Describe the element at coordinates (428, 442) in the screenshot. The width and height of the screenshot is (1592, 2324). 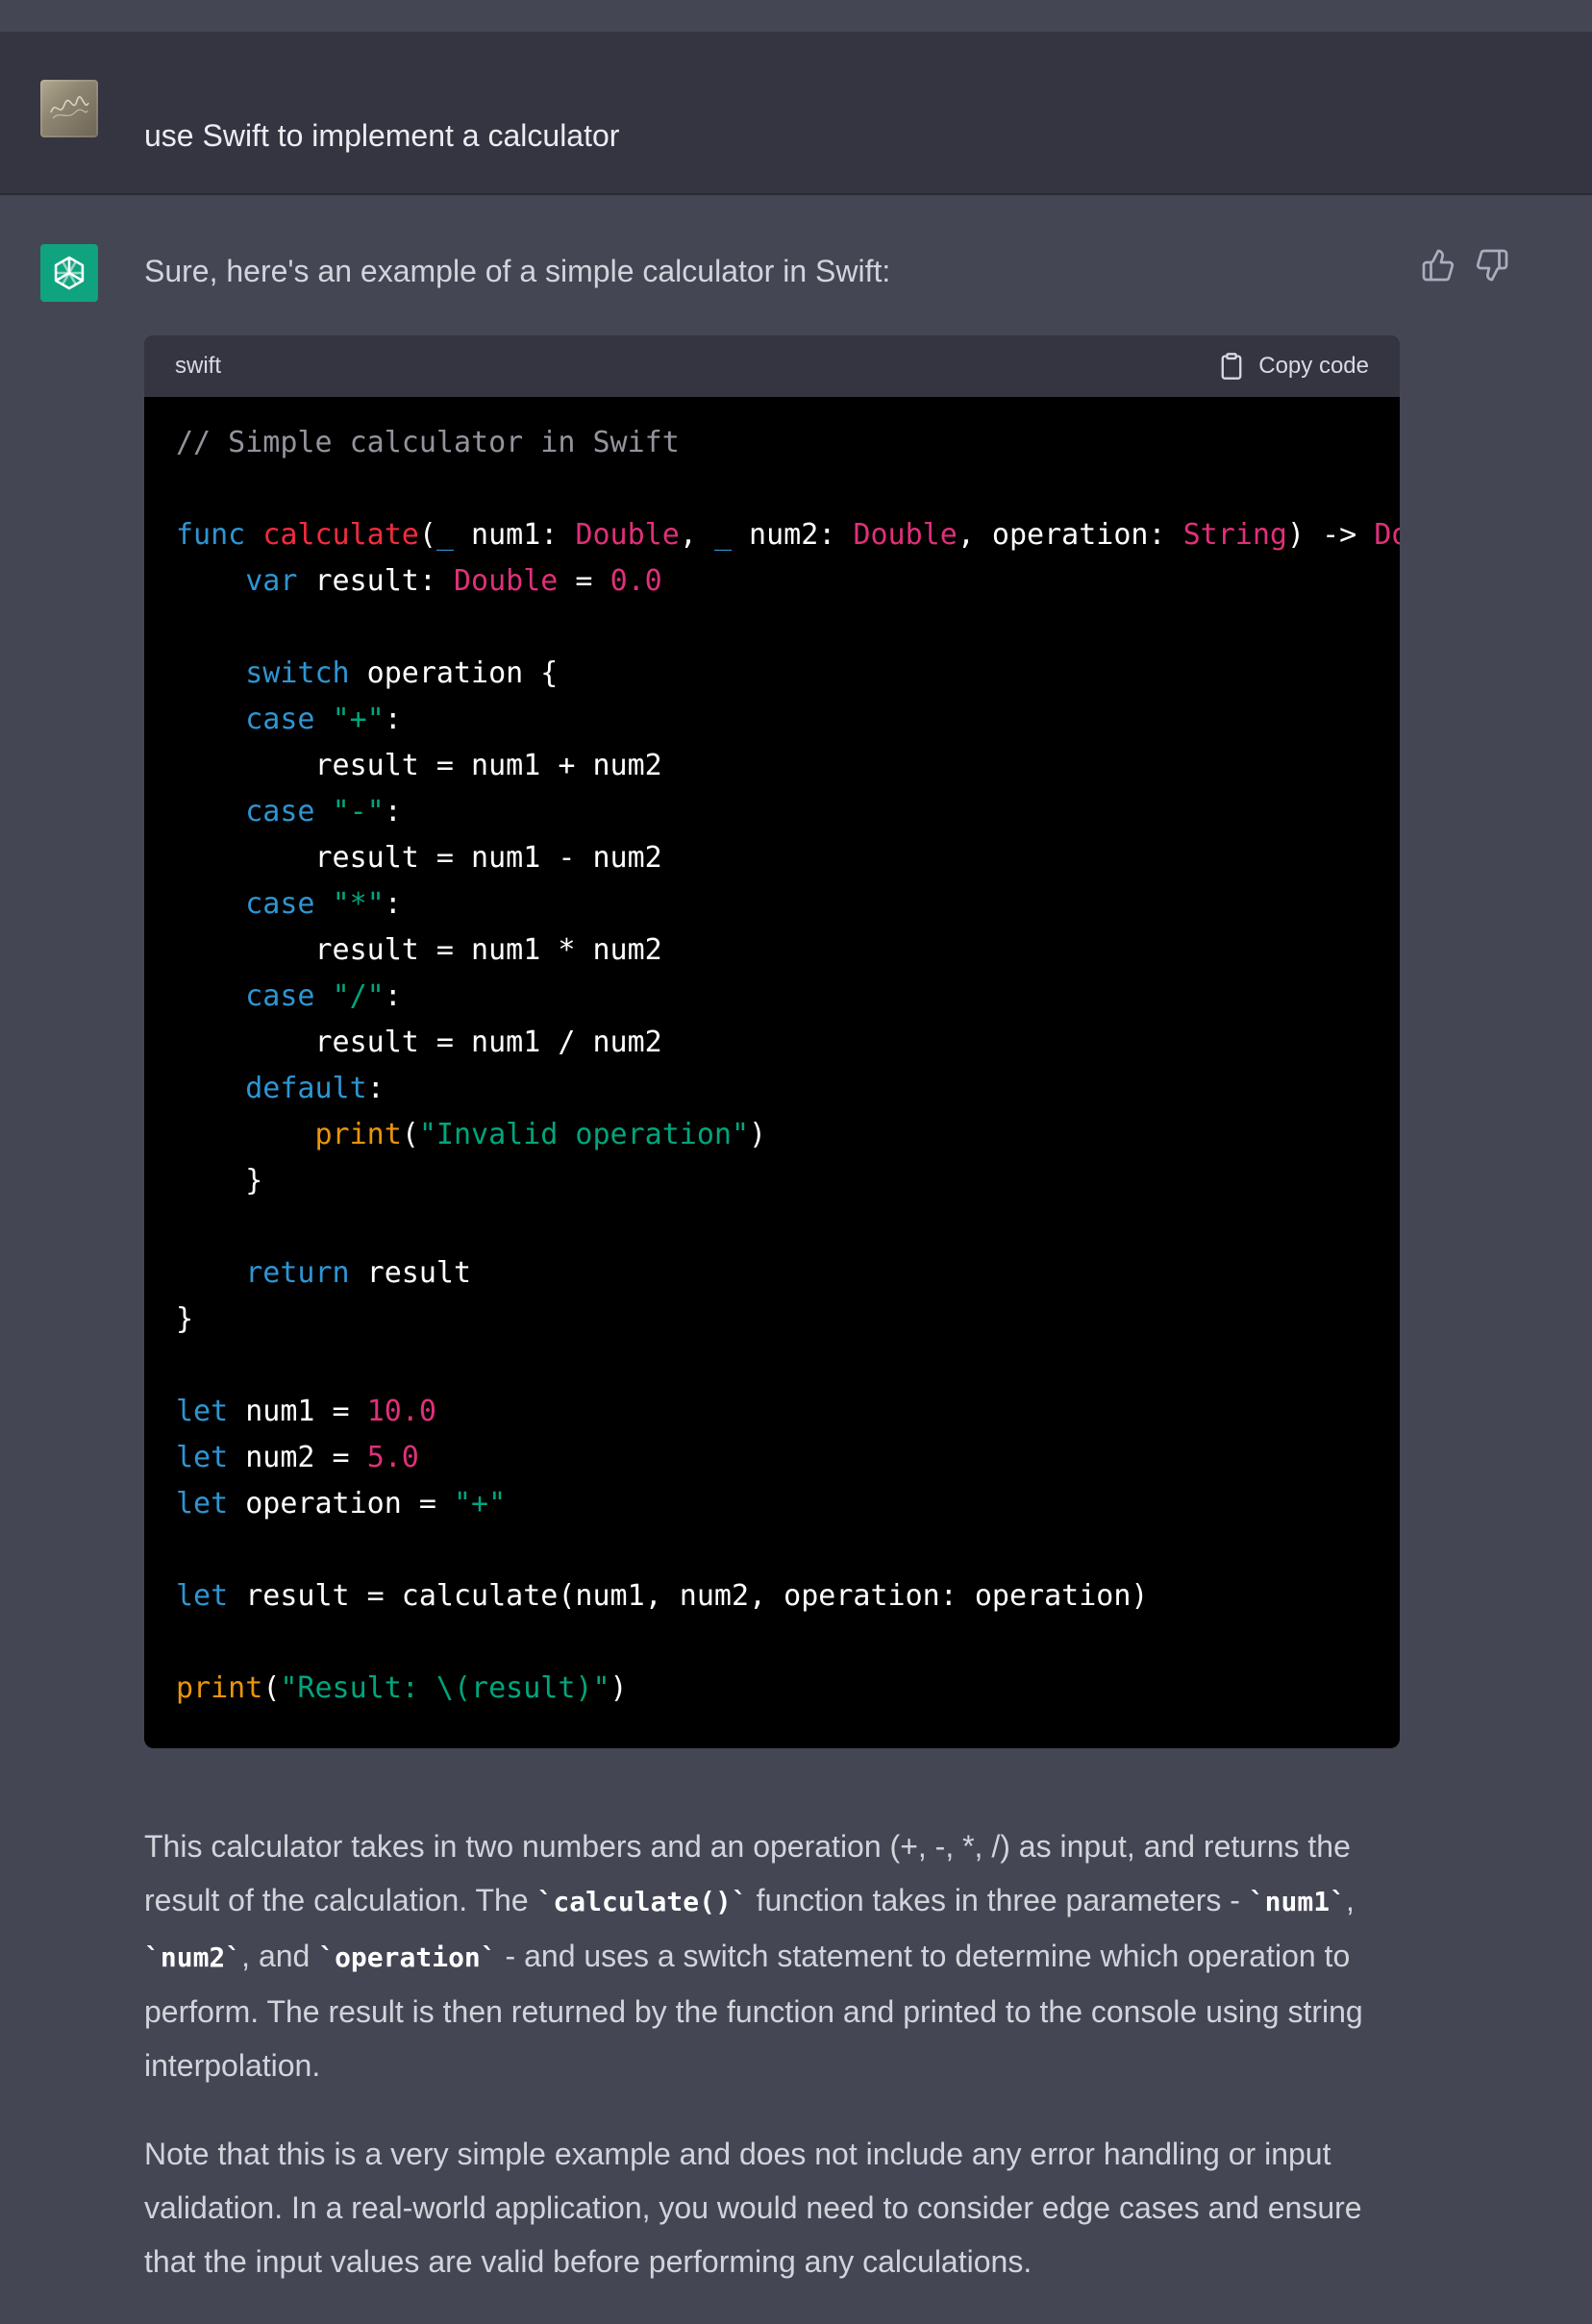
I see `code-token: // Simple calculator in Swift` at that location.